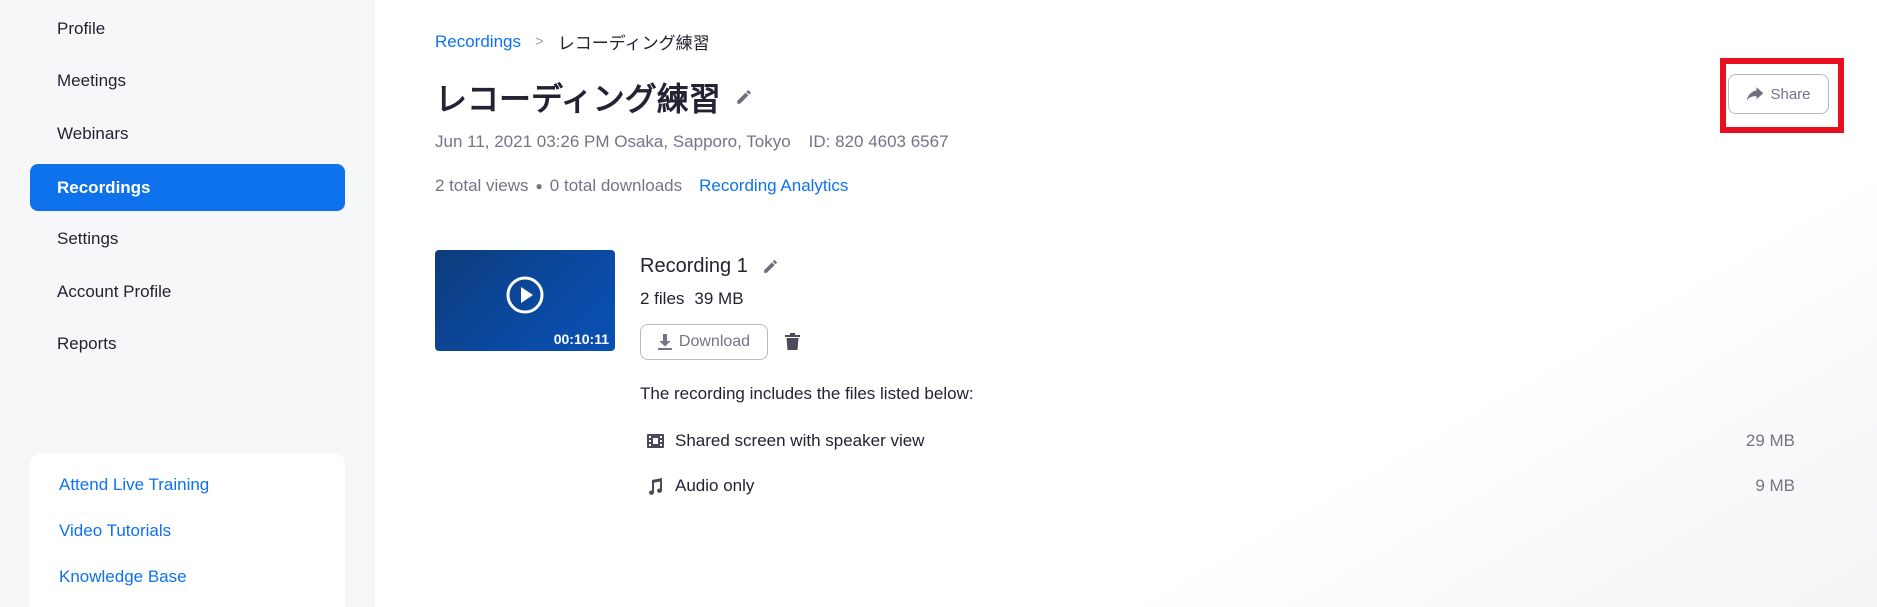  What do you see at coordinates (878, 141) in the screenshot?
I see `meeting-id: ID: 820 4603 6567` at bounding box center [878, 141].